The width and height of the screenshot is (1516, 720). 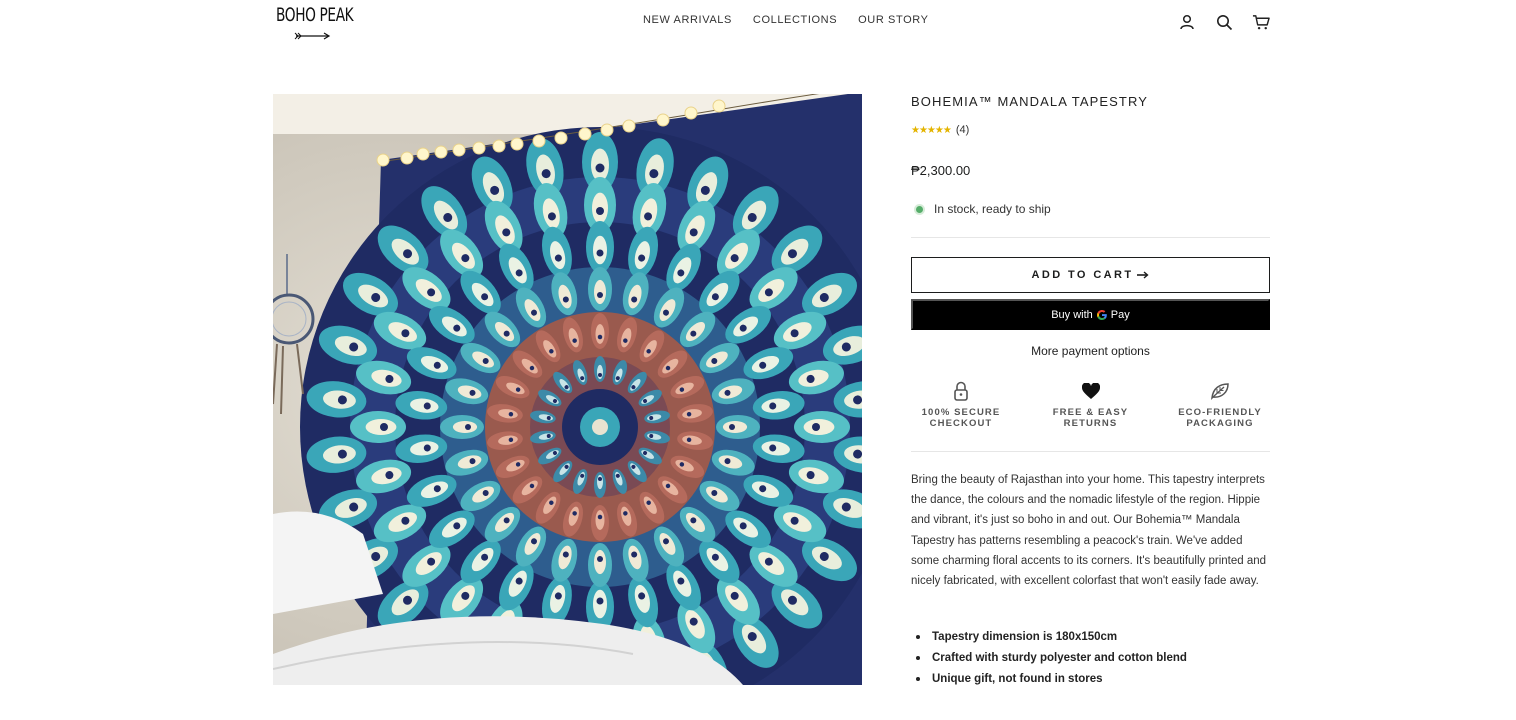 What do you see at coordinates (931, 130) in the screenshot?
I see `rating-stars: ★★★★★` at bounding box center [931, 130].